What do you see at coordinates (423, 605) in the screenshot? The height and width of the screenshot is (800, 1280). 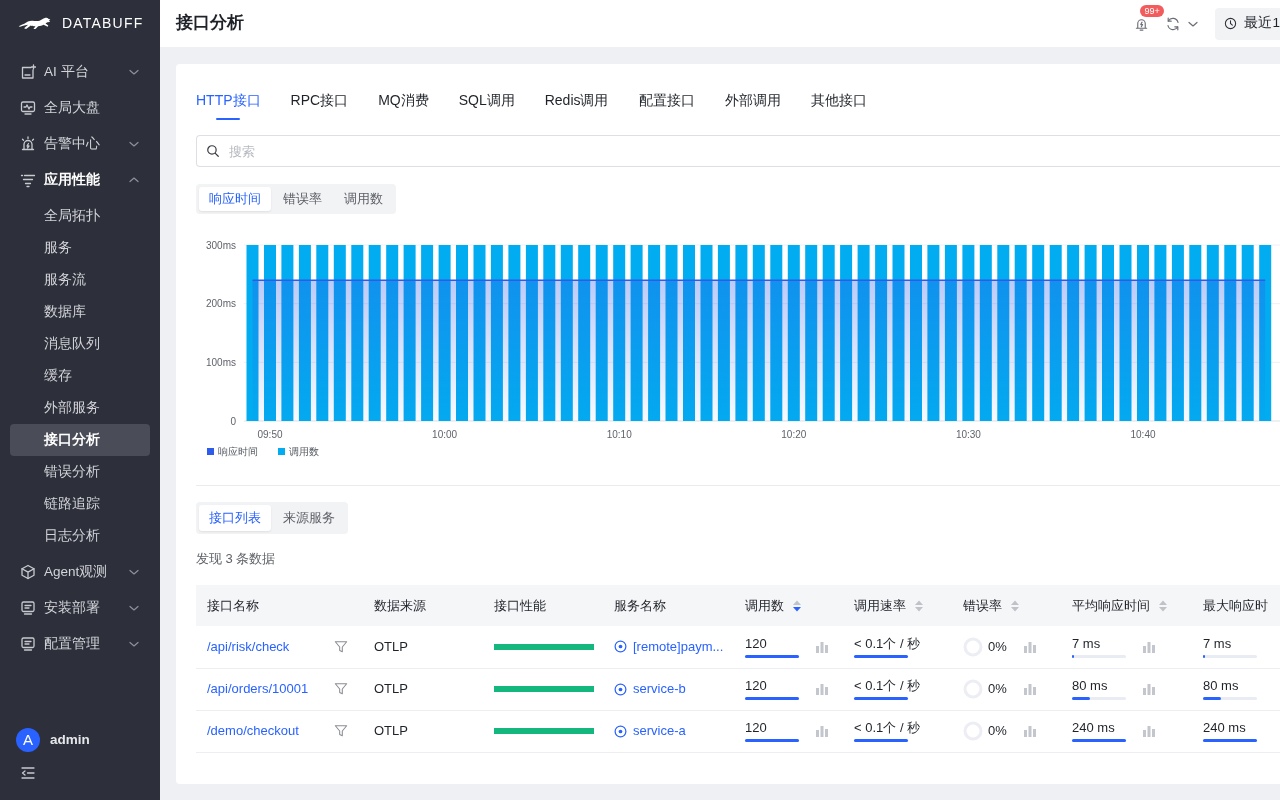 I see `column-header: 数据来源` at bounding box center [423, 605].